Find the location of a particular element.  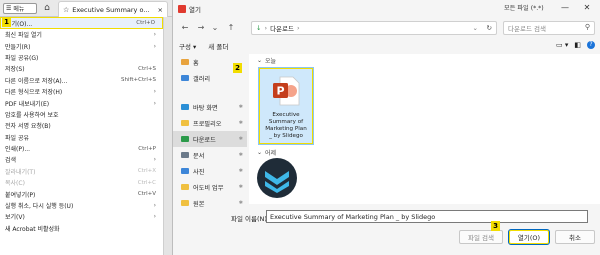

group-header-yesterday: ⌄ 어제 is located at coordinates (266, 152).